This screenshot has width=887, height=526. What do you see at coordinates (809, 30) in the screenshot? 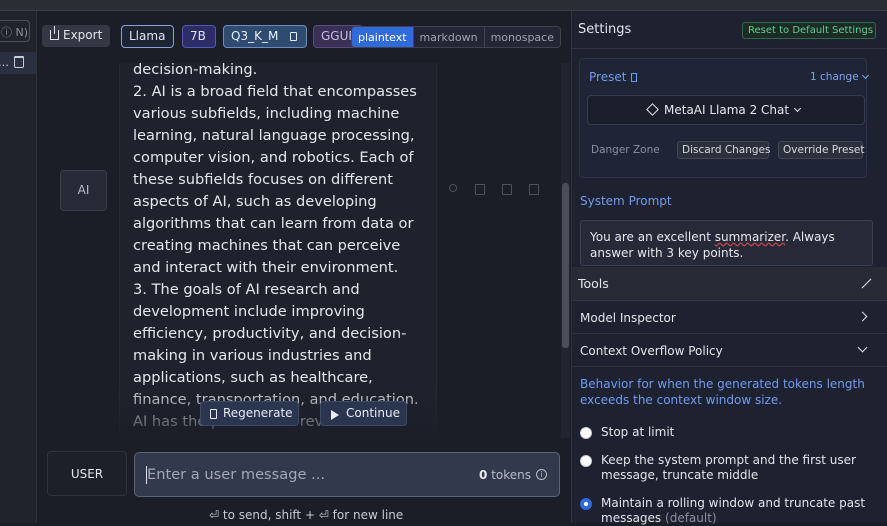
I see `reset-settings-button: Reset to Default Settings` at bounding box center [809, 30].